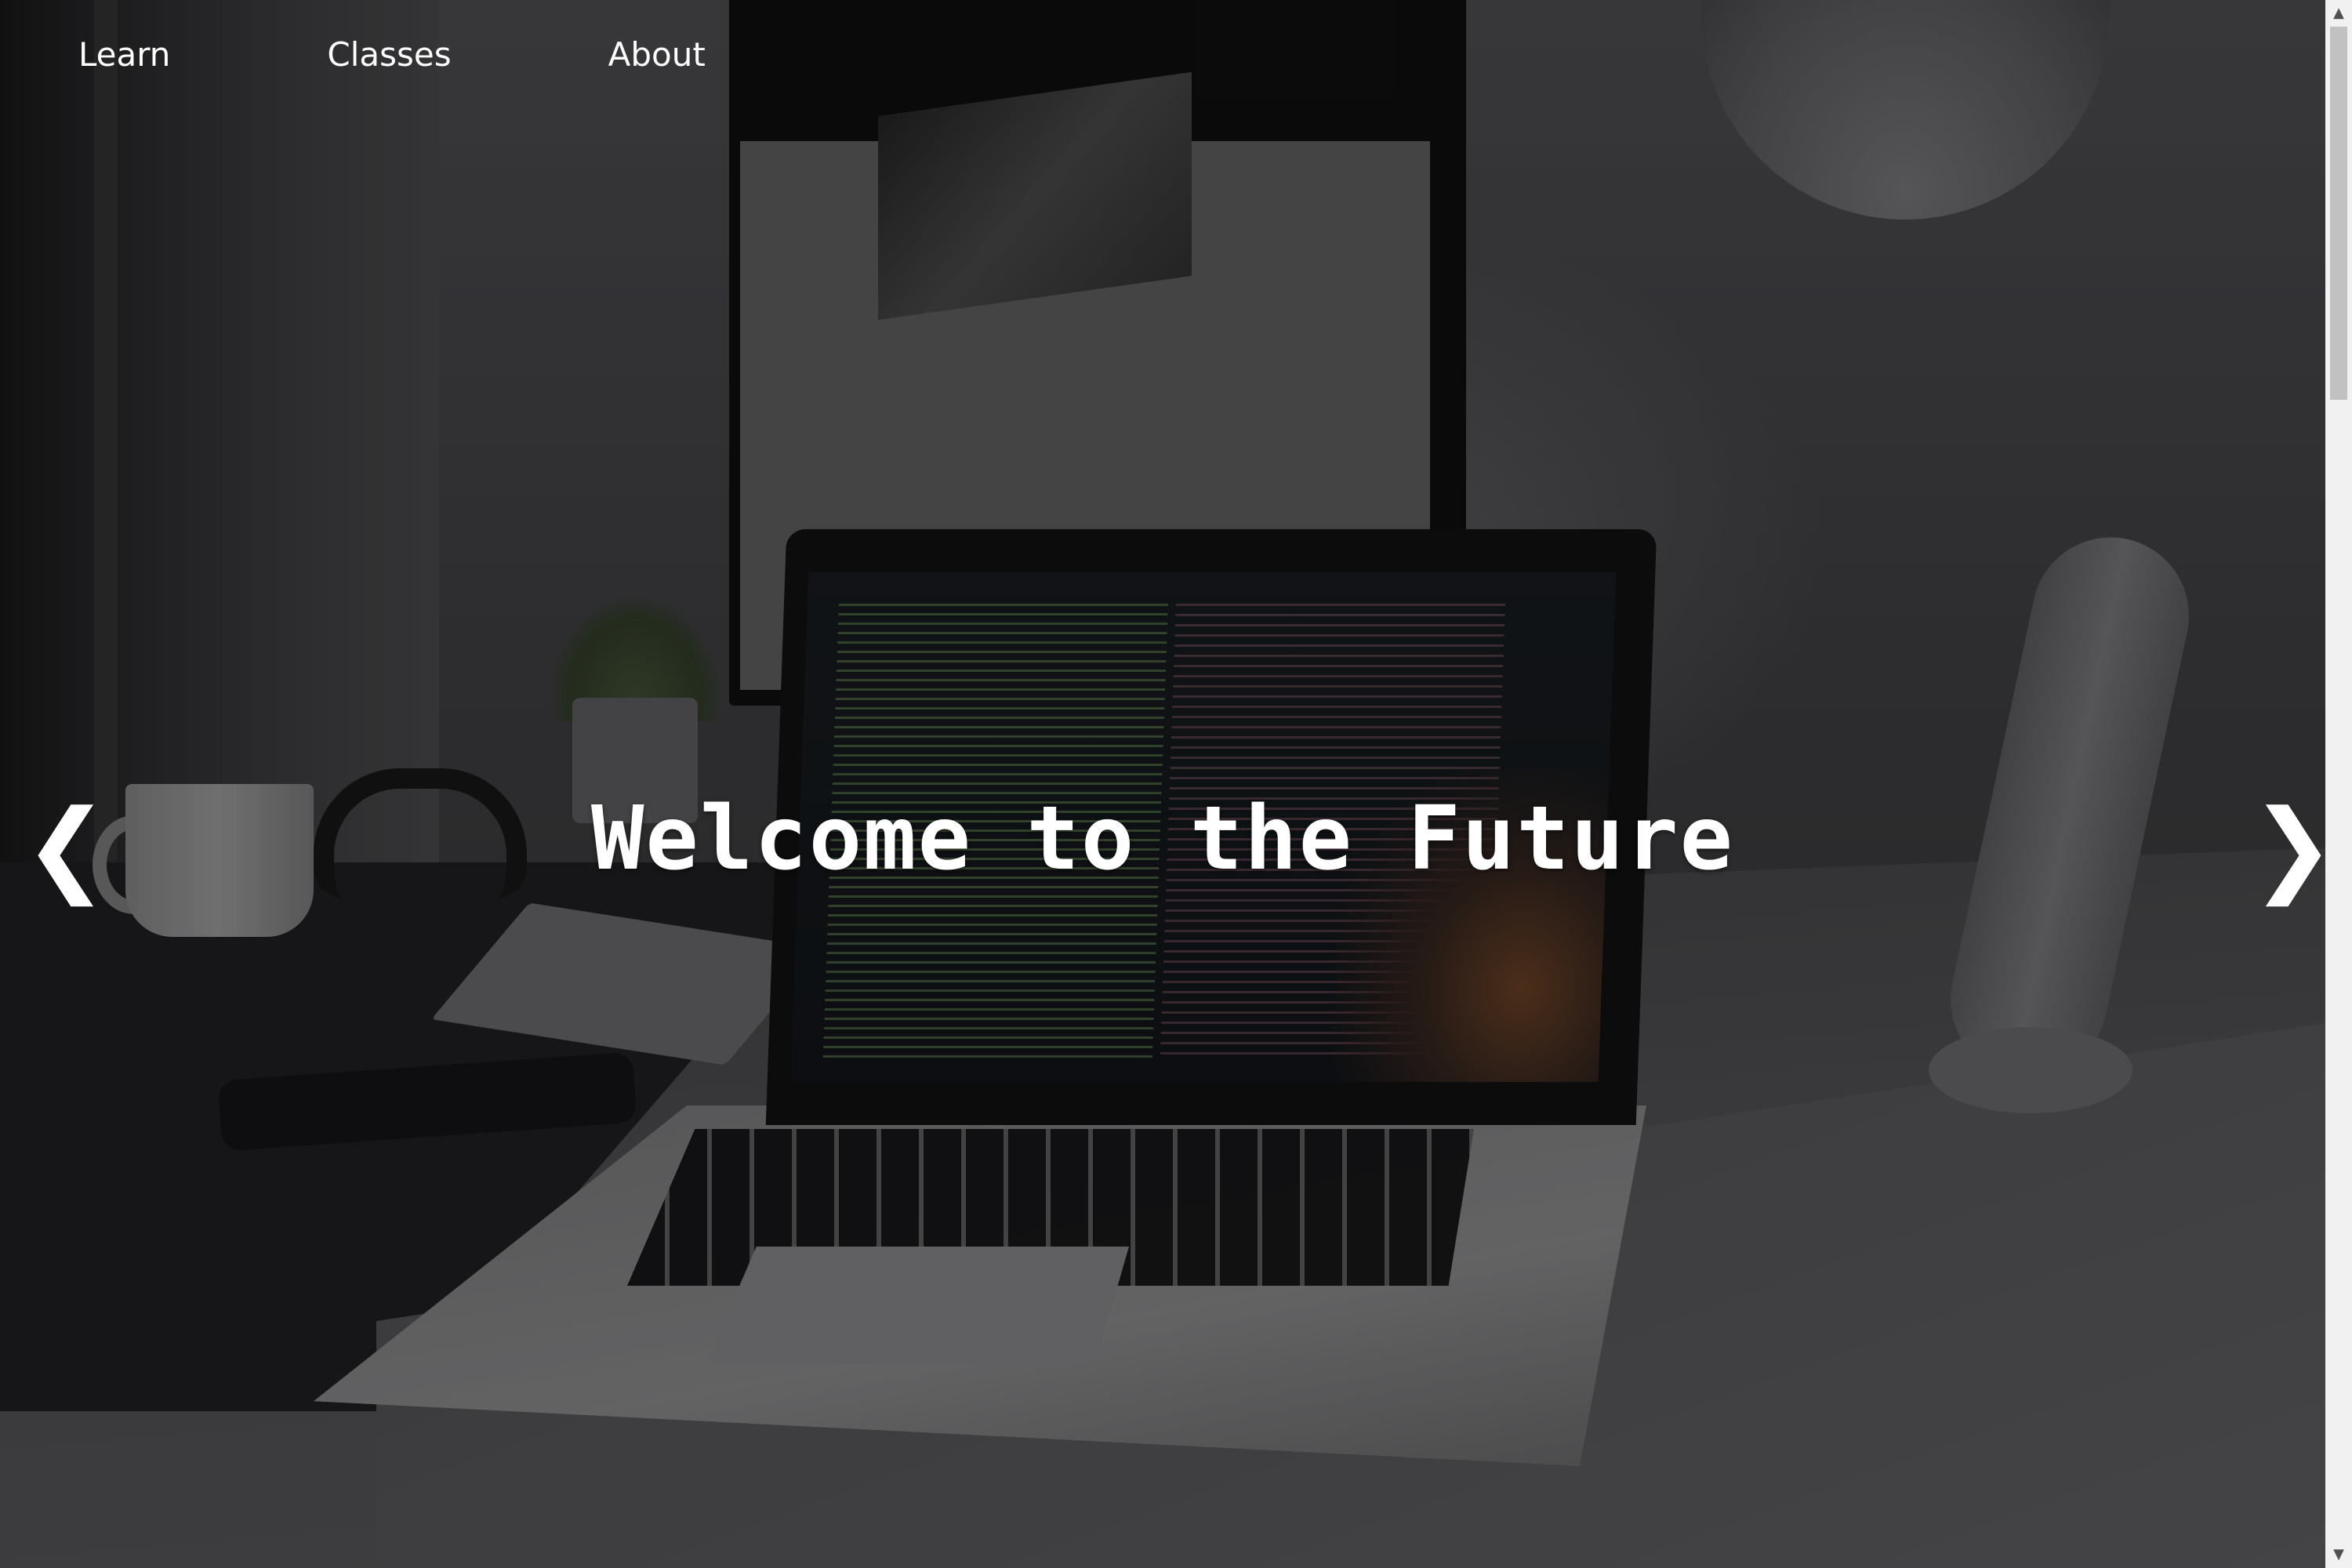  I want to click on vertical-scrollbar: ▲ ▼, so click(2338, 784).